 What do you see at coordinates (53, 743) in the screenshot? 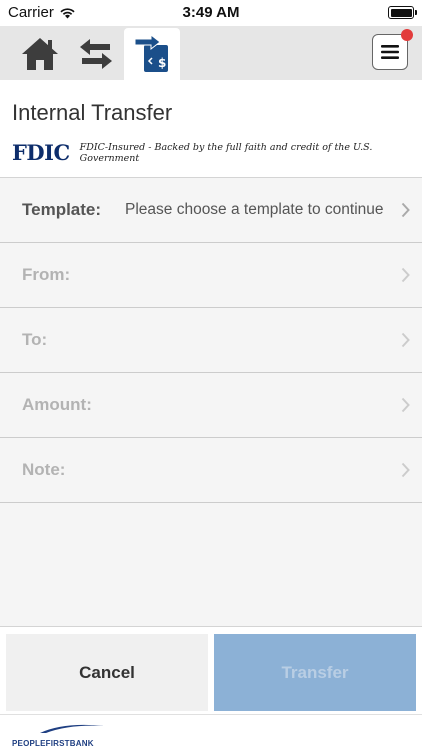
I see `bank-name: PEOPLEFIRSTBANK` at bounding box center [53, 743].